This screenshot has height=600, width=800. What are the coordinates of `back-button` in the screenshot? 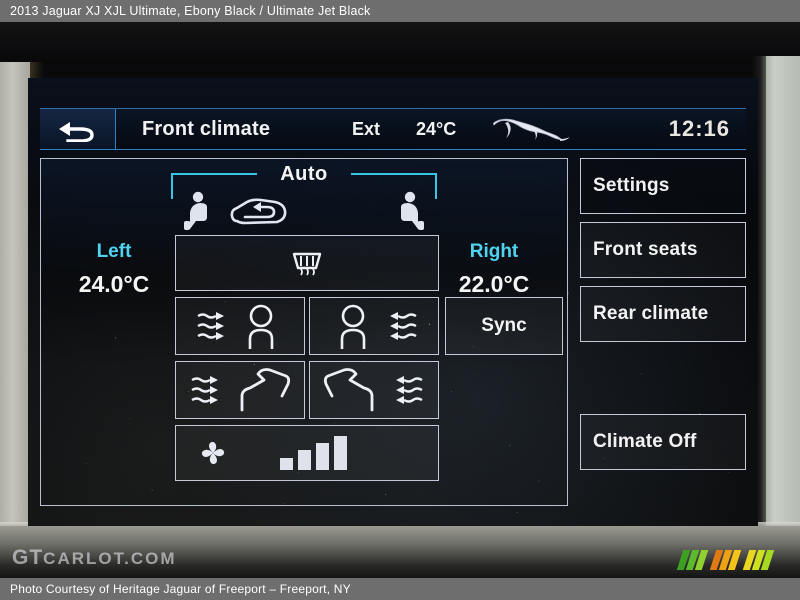 It's located at (78, 129).